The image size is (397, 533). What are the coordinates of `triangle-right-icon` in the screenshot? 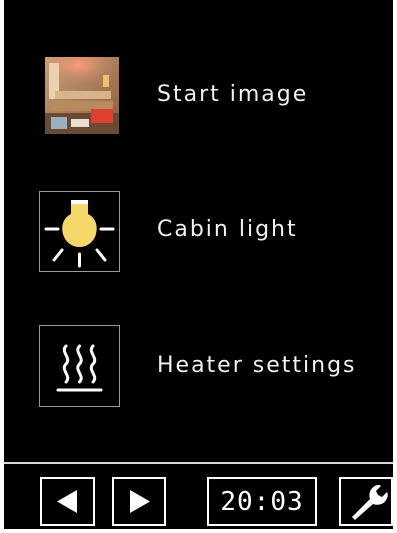 It's located at (140, 501).